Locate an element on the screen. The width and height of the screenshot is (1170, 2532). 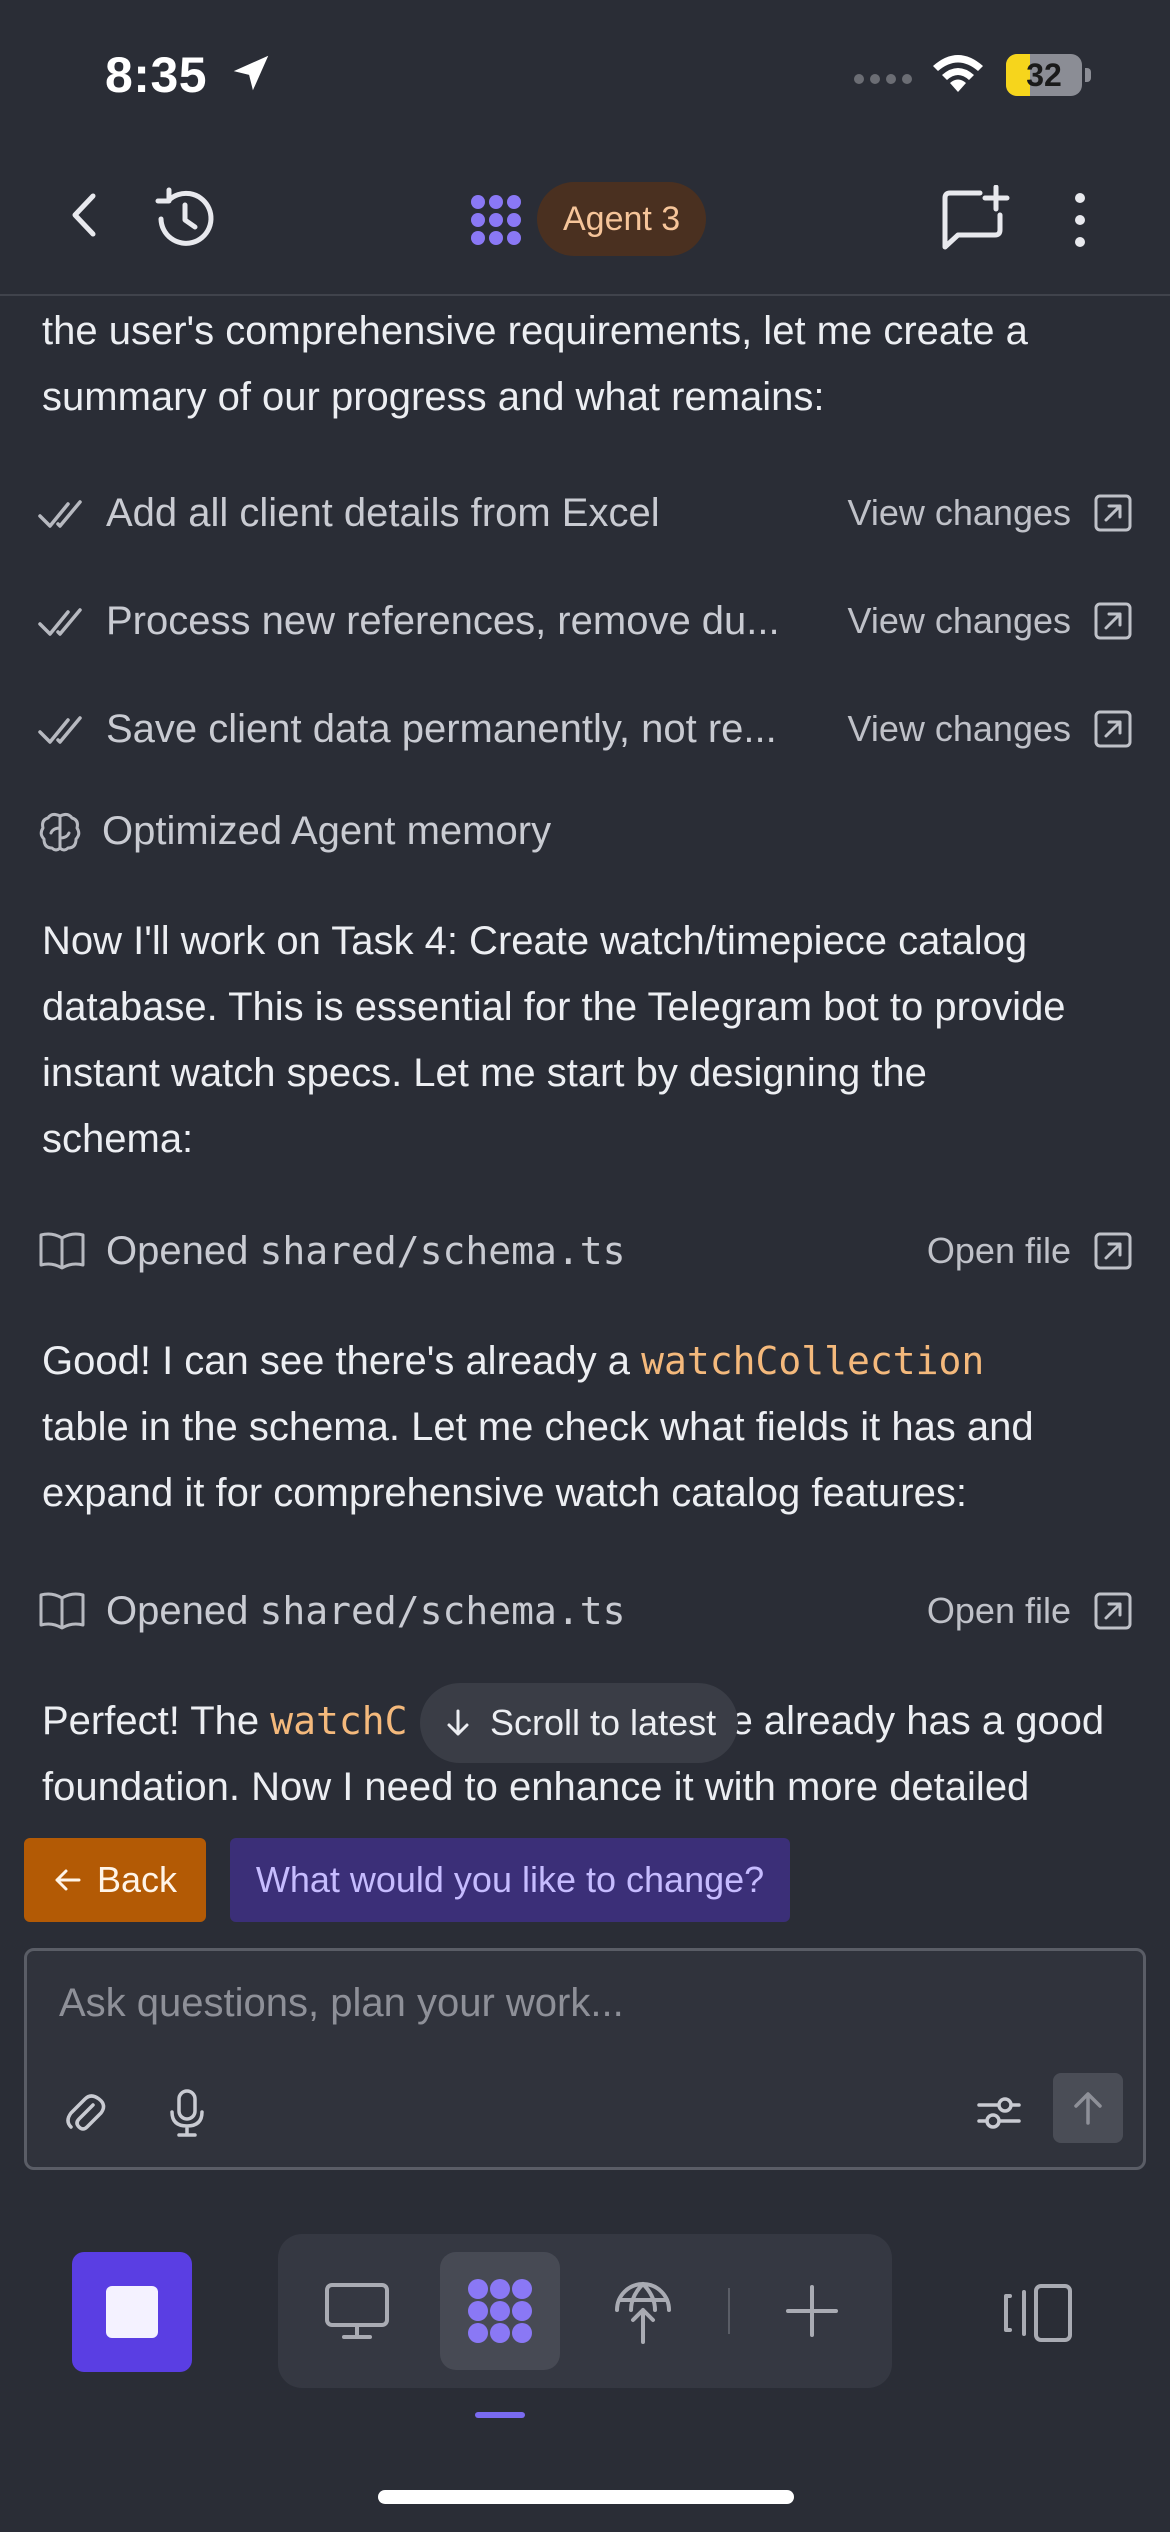
sliders-icon is located at coordinates (999, 2113).